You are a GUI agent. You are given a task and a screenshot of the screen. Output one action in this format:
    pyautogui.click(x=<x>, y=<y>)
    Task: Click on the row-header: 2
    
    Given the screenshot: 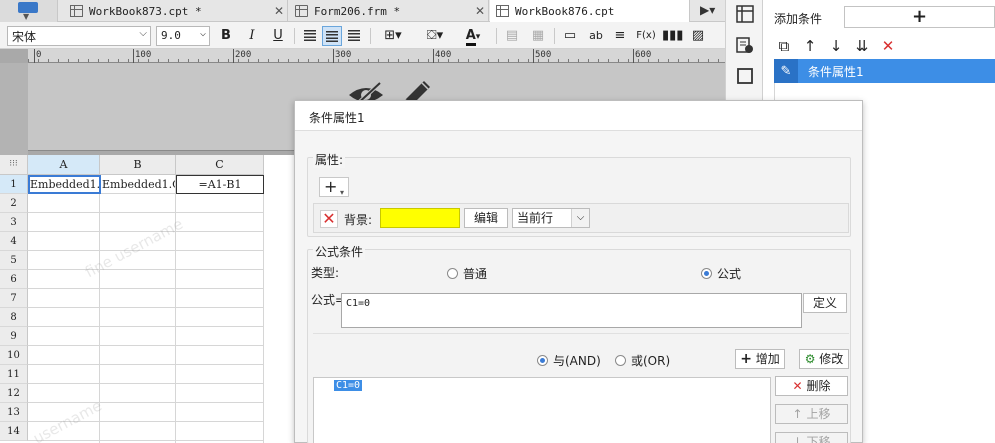 What is the action you would take?
    pyautogui.click(x=14, y=203)
    